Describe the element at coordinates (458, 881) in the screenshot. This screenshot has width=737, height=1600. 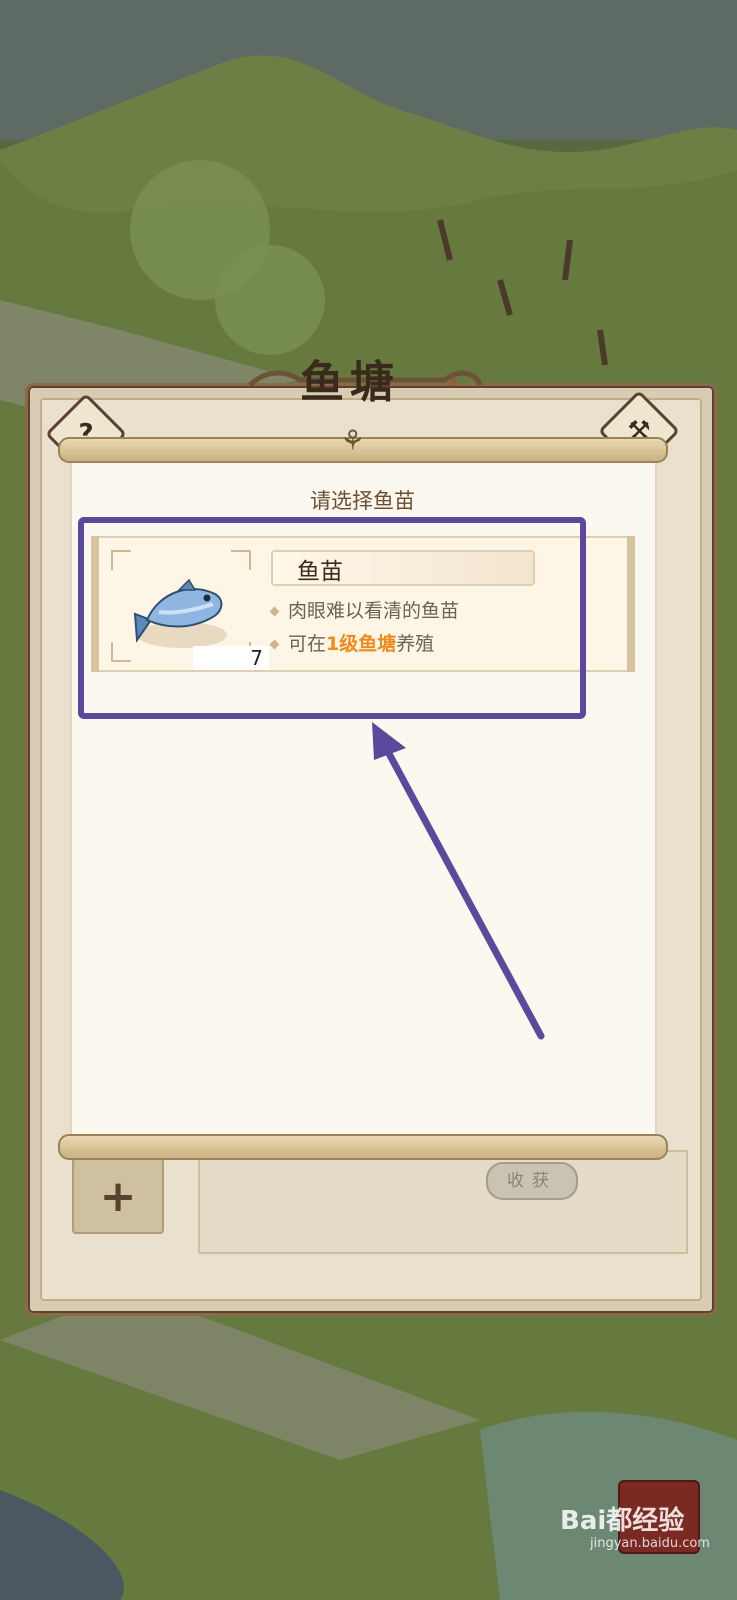
I see `annotation-arrow` at that location.